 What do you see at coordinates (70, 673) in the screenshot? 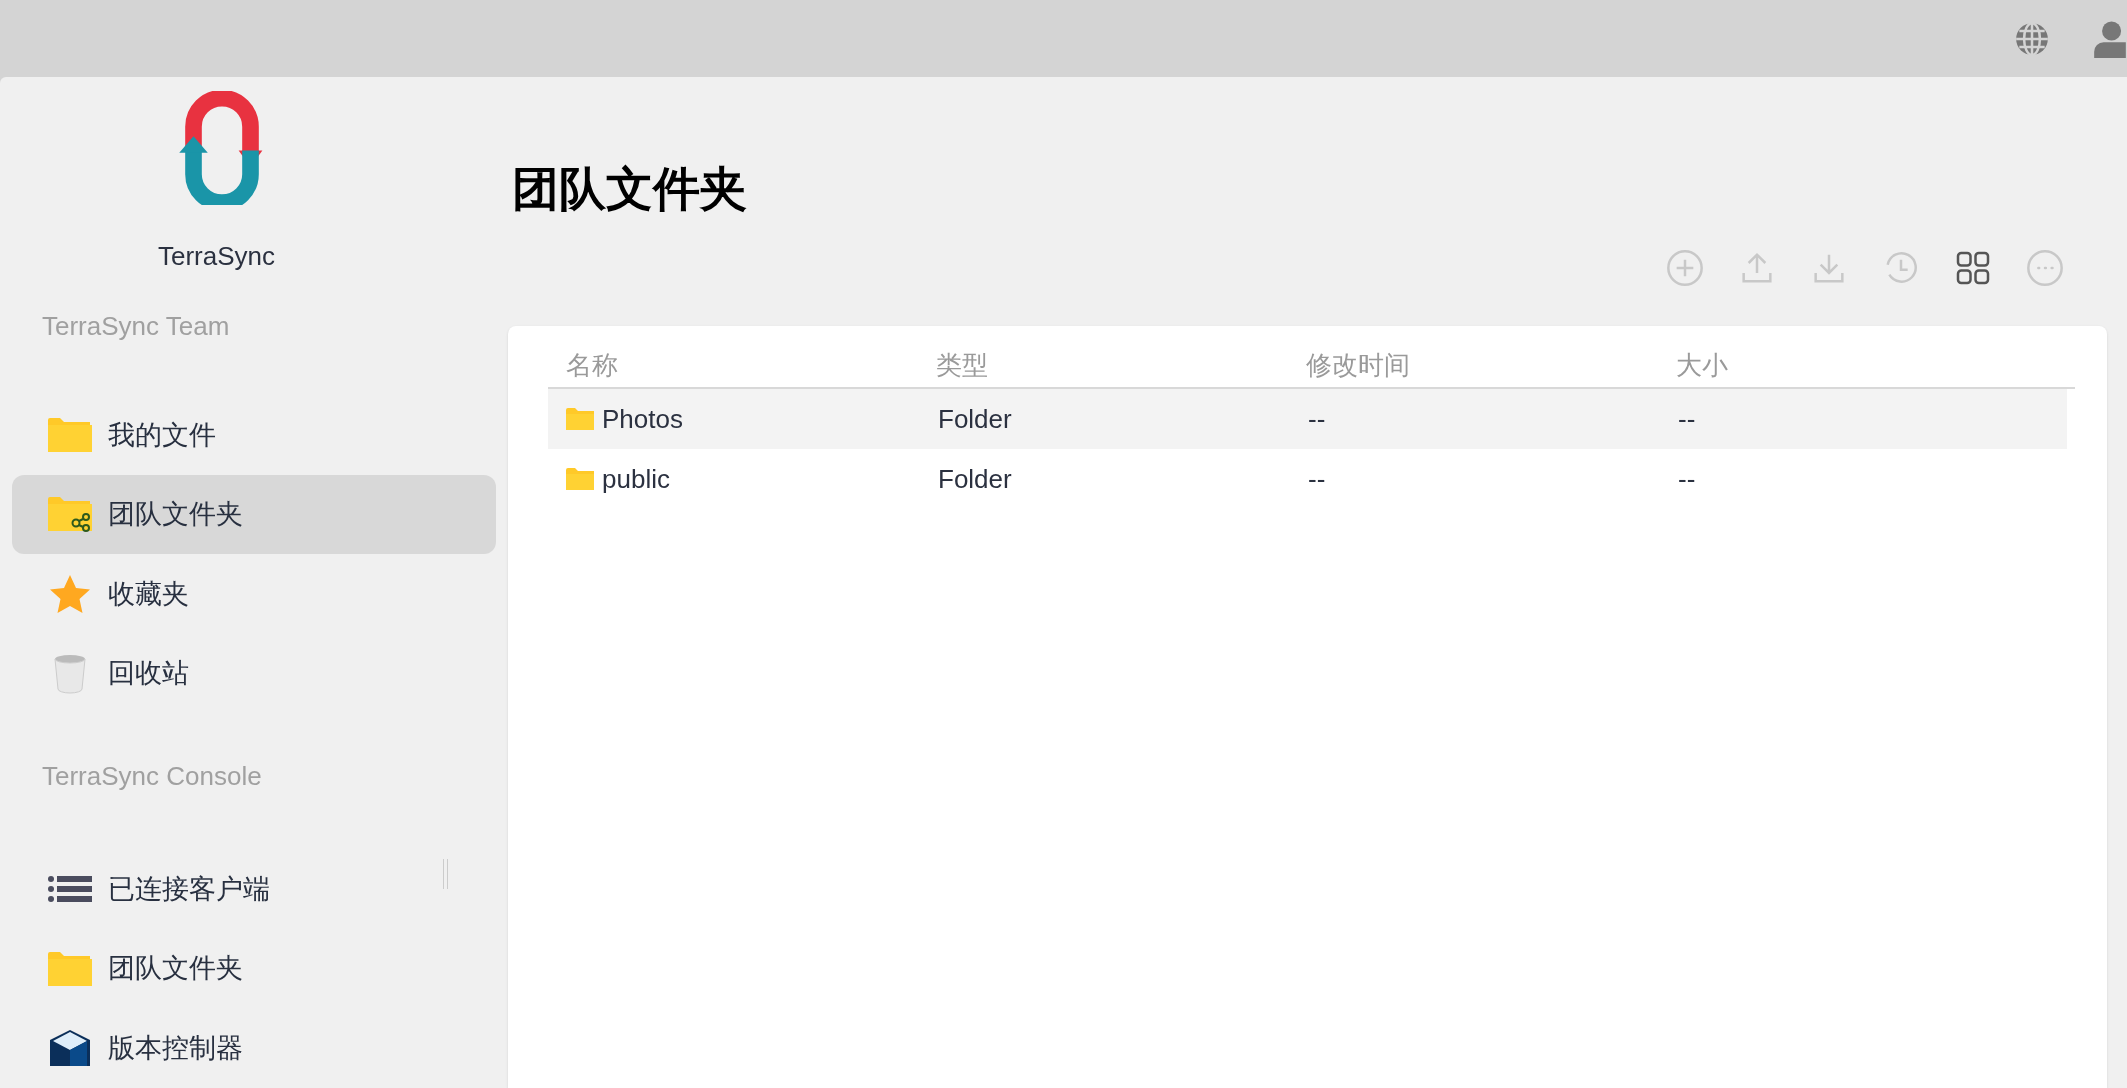
I see `trash-bin-icon` at bounding box center [70, 673].